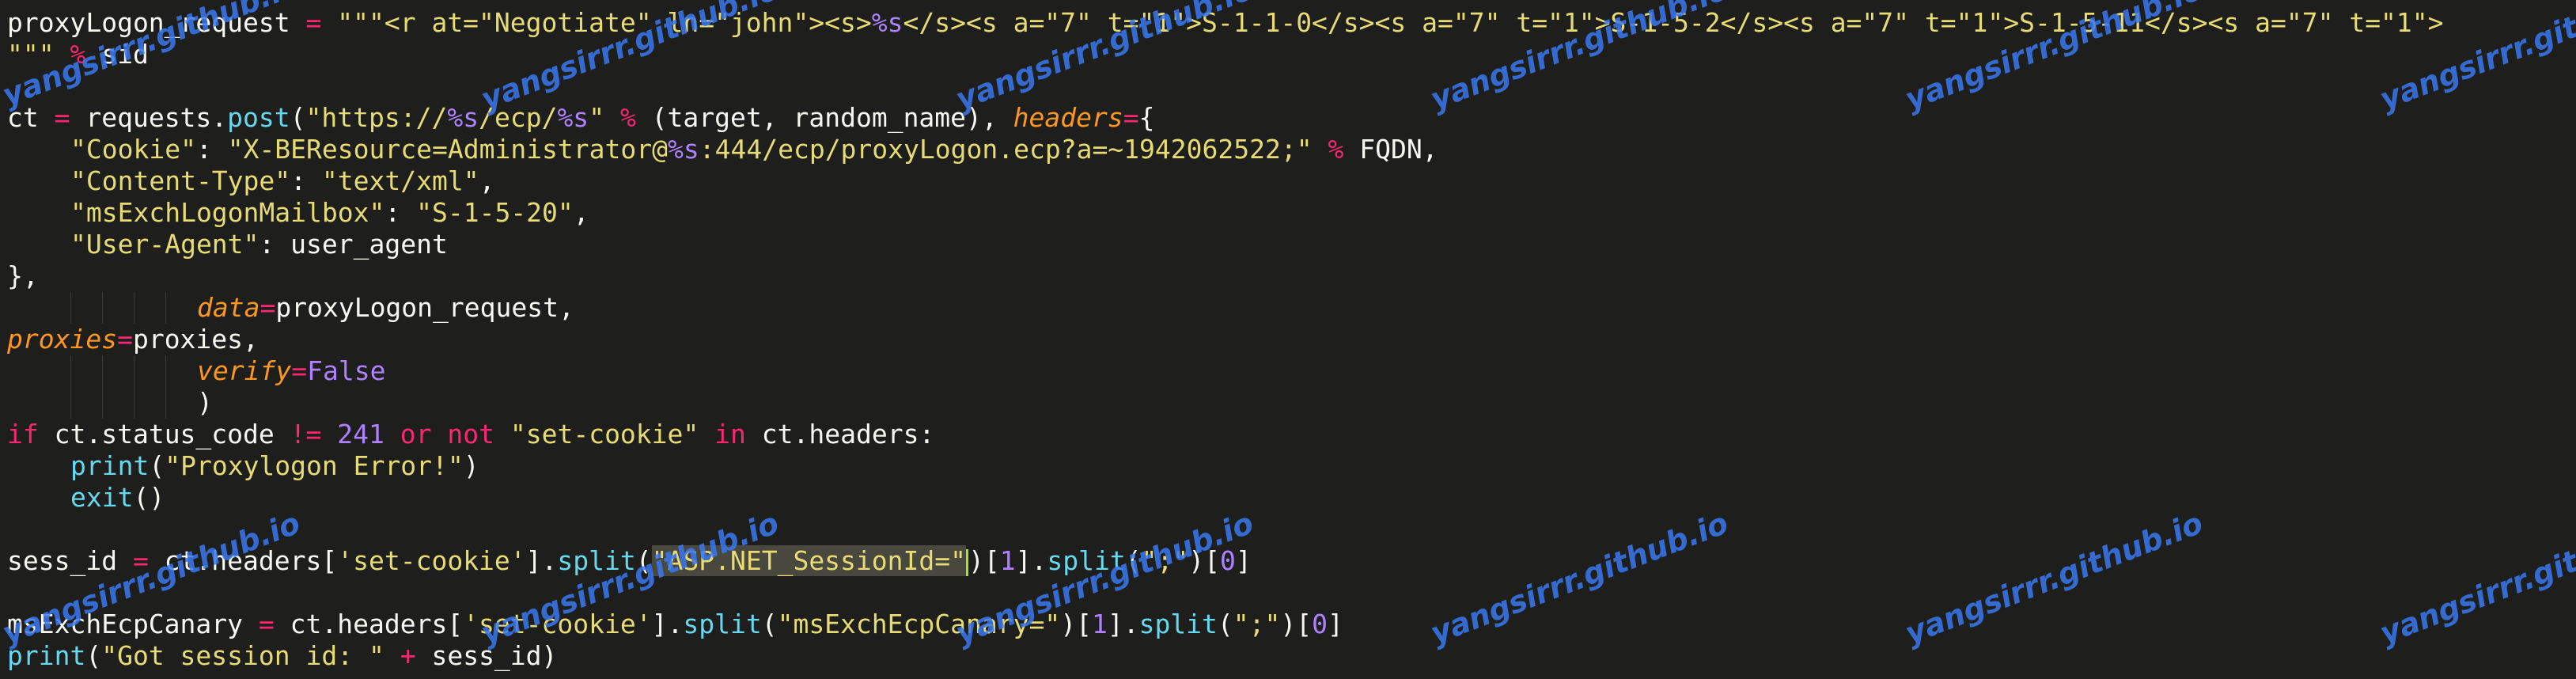  What do you see at coordinates (110, 465) in the screenshot?
I see `code-token: print` at bounding box center [110, 465].